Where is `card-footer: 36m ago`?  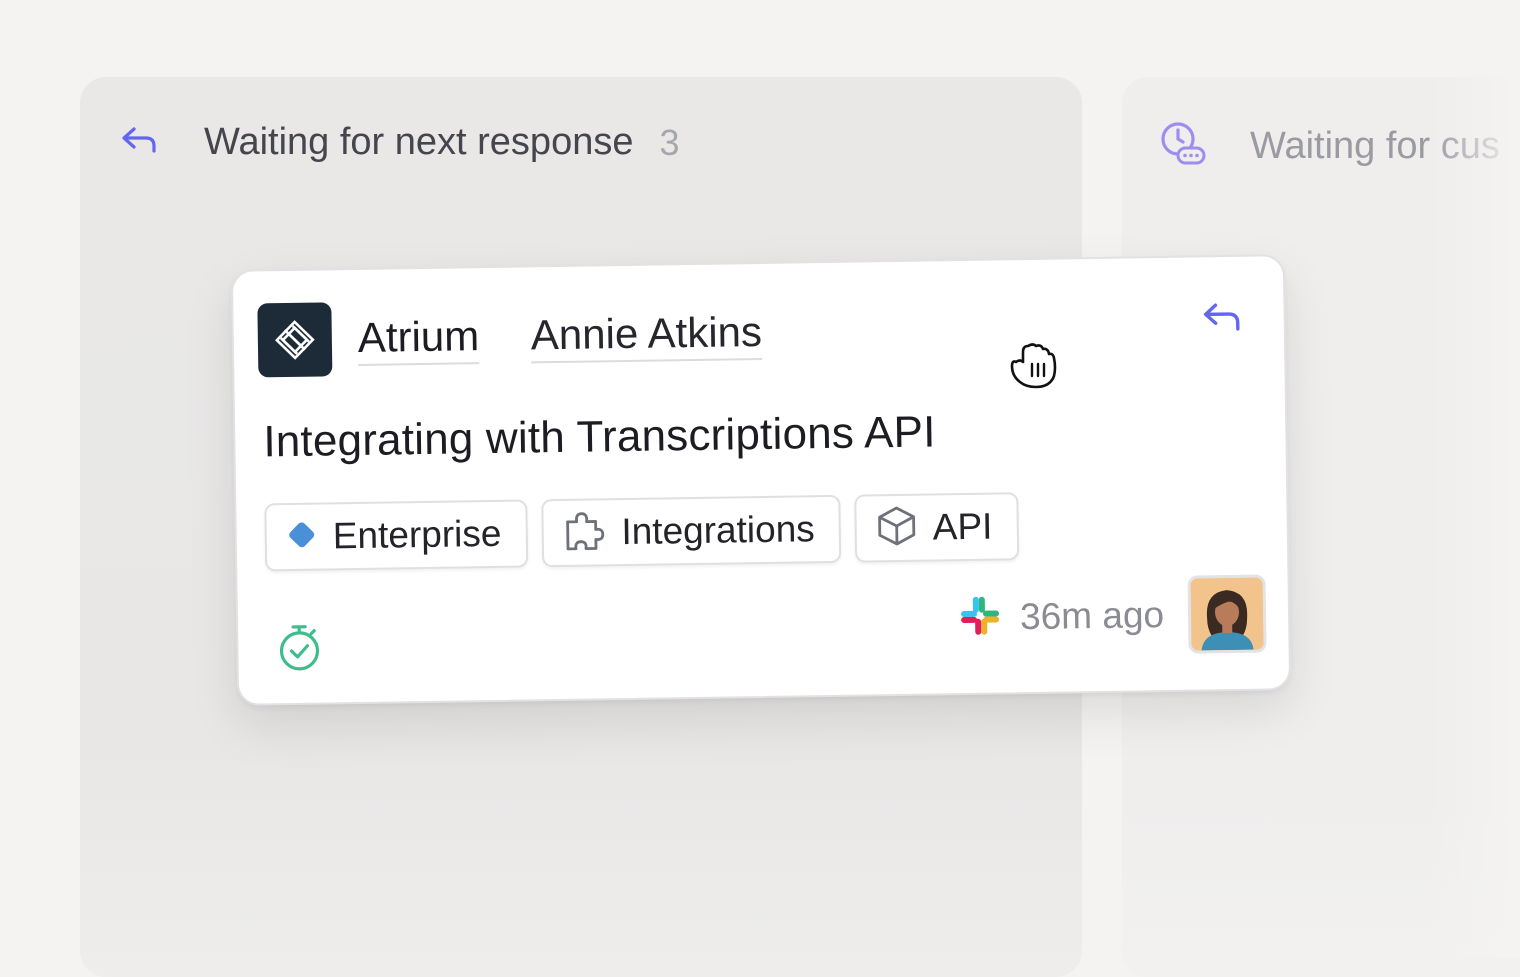
card-footer: 36m ago is located at coordinates (1112, 616).